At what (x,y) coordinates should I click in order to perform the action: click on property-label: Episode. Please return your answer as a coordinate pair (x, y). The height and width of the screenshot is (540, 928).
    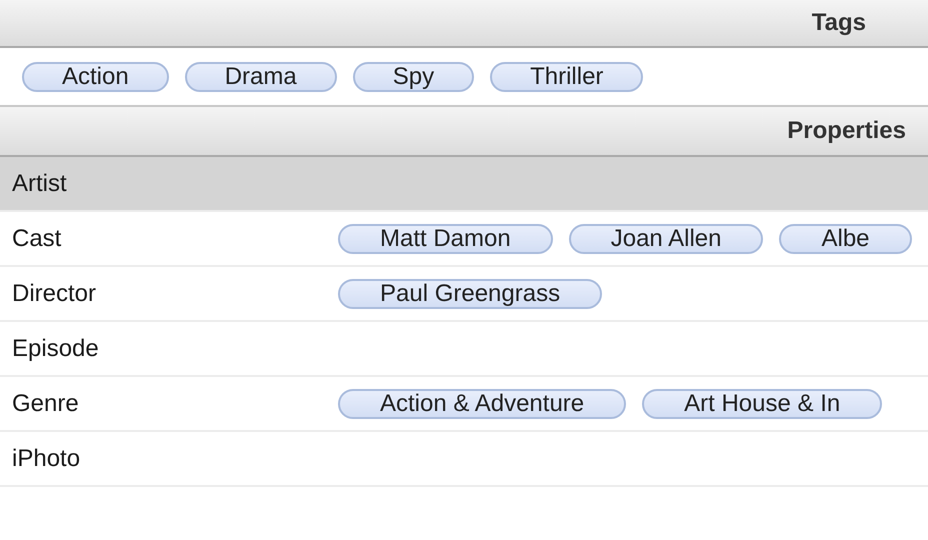
    Looking at the image, I should click on (55, 348).